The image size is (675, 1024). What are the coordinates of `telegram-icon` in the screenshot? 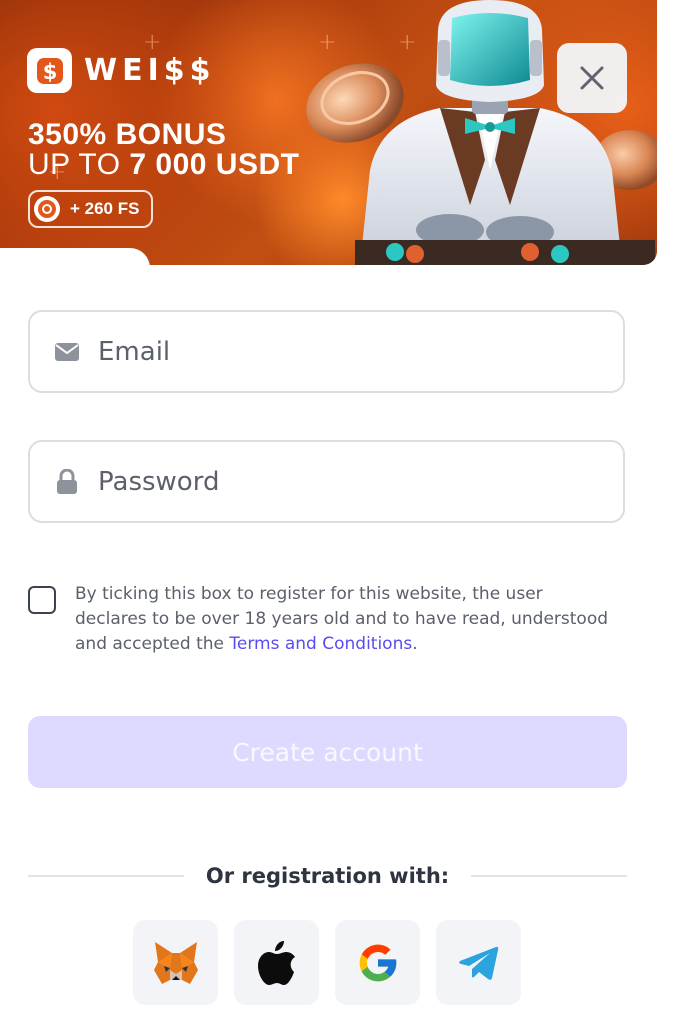 It's located at (478, 963).